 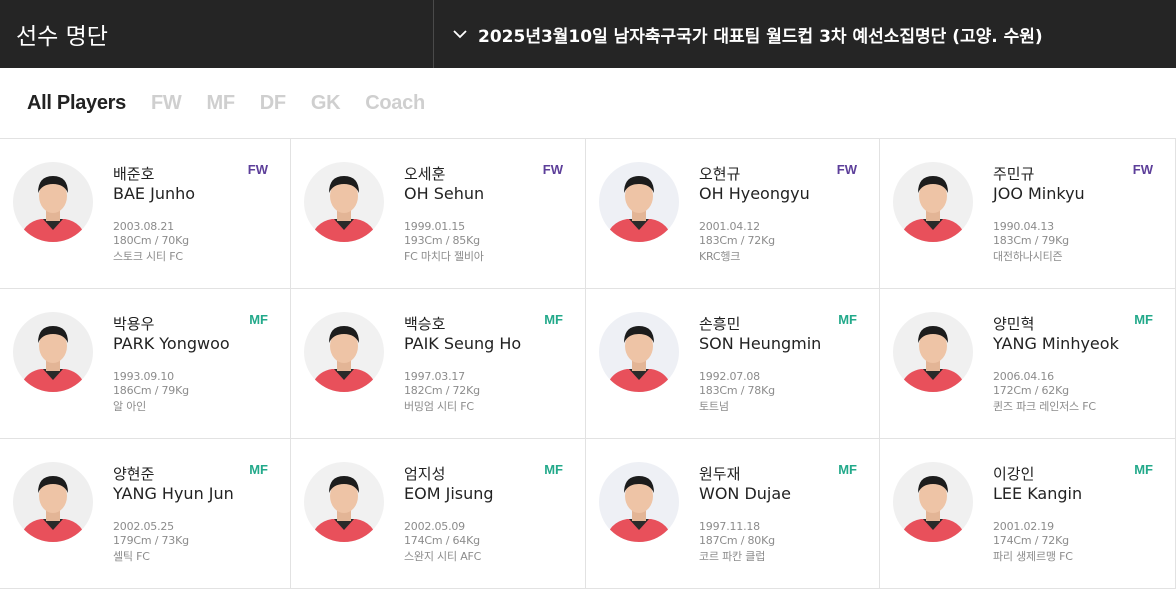 What do you see at coordinates (444, 193) in the screenshot?
I see `player-english-name: OH Sehun` at bounding box center [444, 193].